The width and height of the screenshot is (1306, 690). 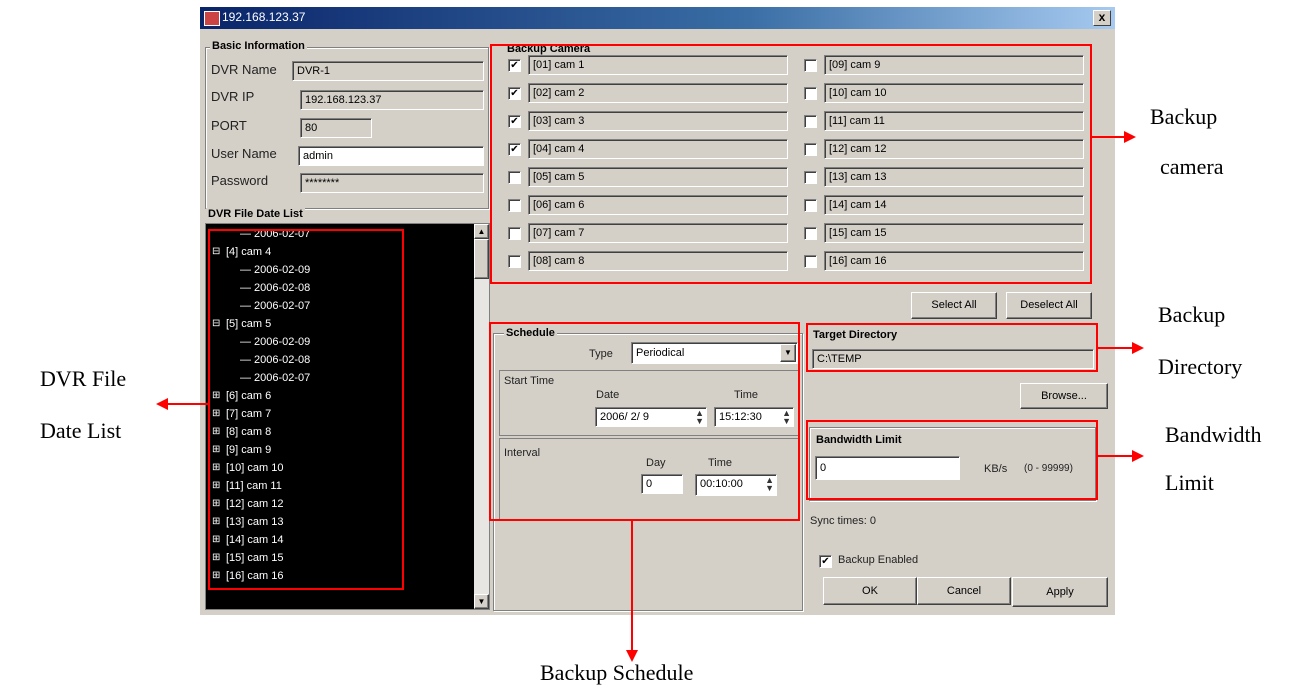 What do you see at coordinates (1200, 366) in the screenshot?
I see `annotation-backup-directory-line2: Directory` at bounding box center [1200, 366].